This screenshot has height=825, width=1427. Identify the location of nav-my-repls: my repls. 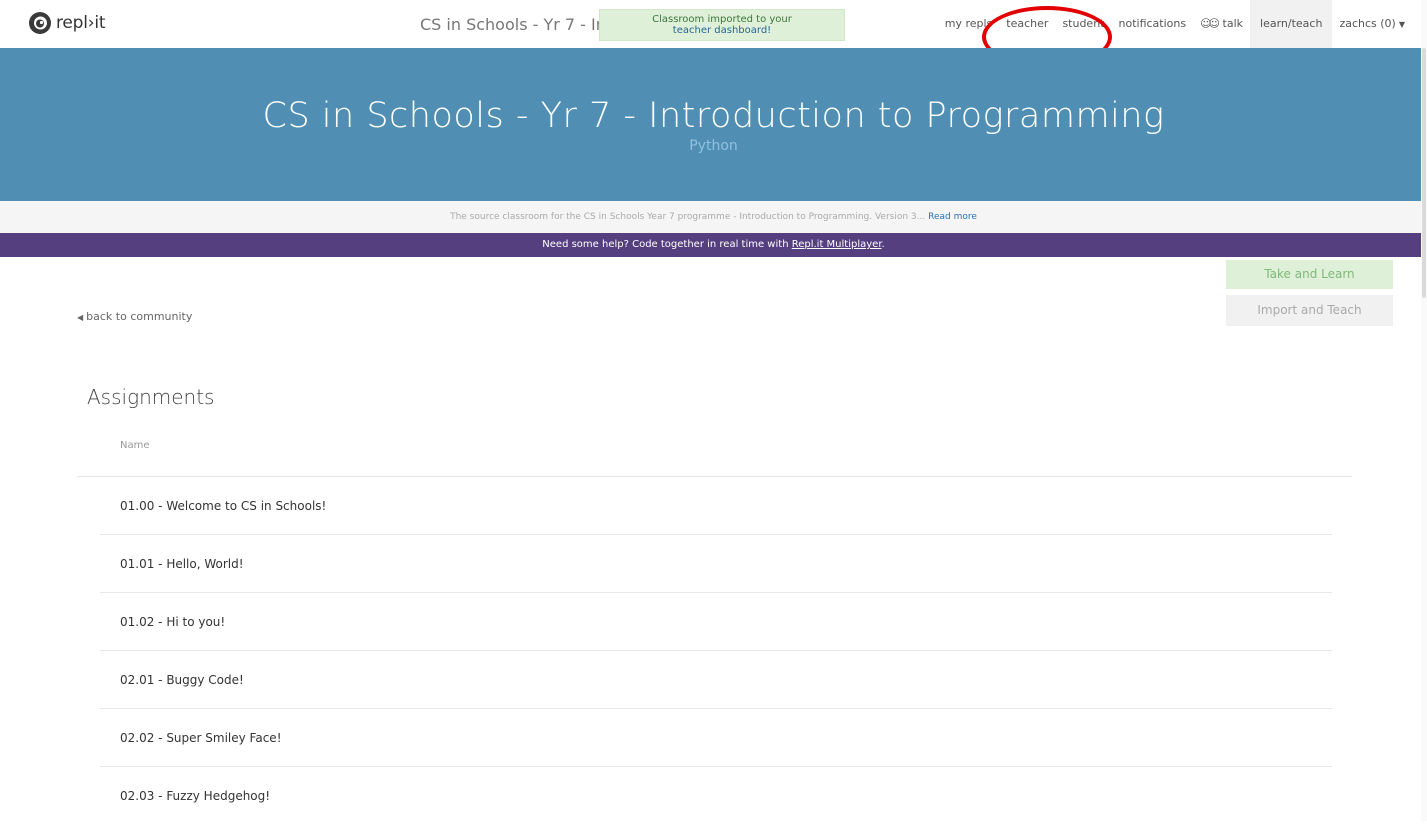
(969, 24).